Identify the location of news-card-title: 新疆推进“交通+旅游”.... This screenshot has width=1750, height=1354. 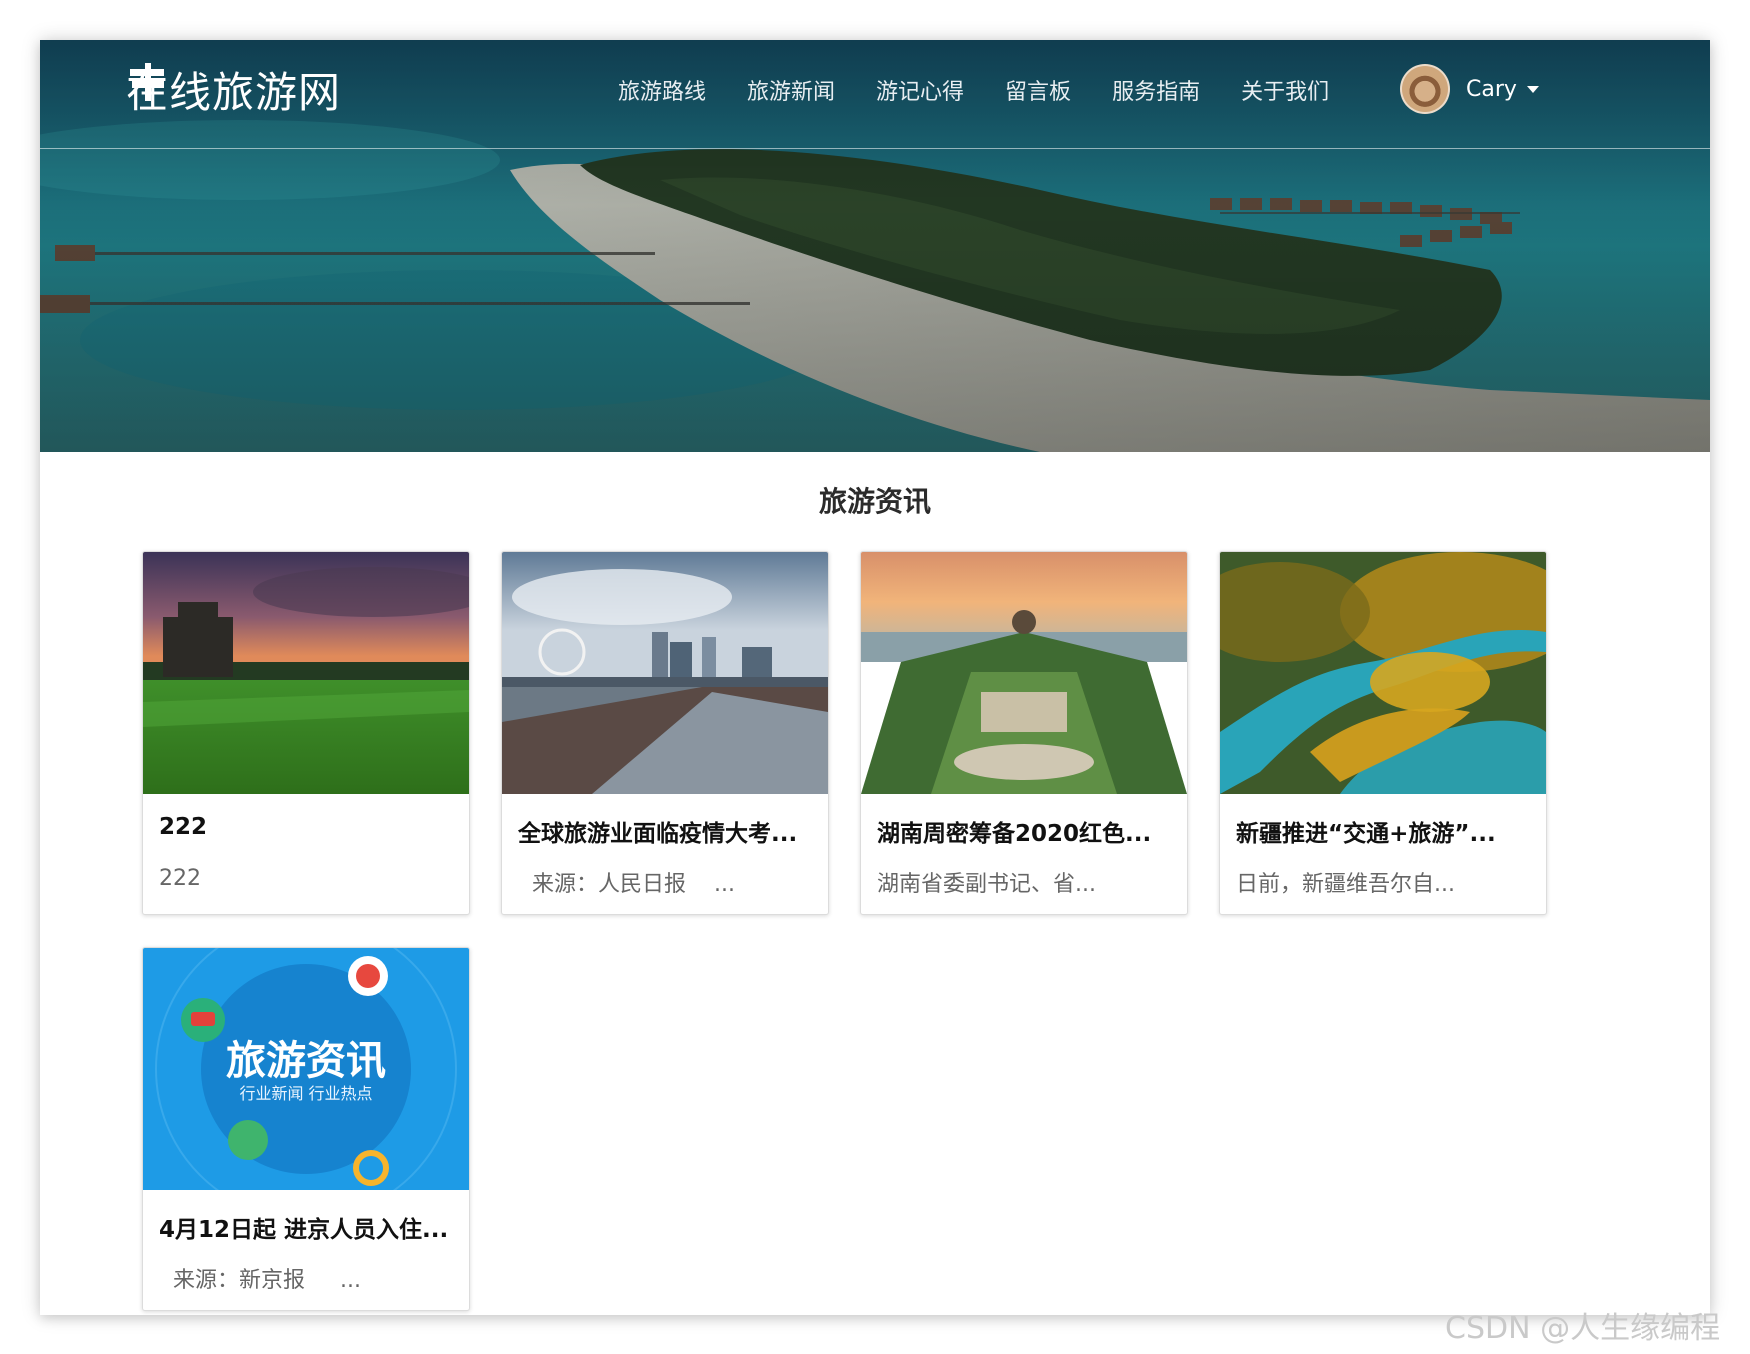
(1366, 834).